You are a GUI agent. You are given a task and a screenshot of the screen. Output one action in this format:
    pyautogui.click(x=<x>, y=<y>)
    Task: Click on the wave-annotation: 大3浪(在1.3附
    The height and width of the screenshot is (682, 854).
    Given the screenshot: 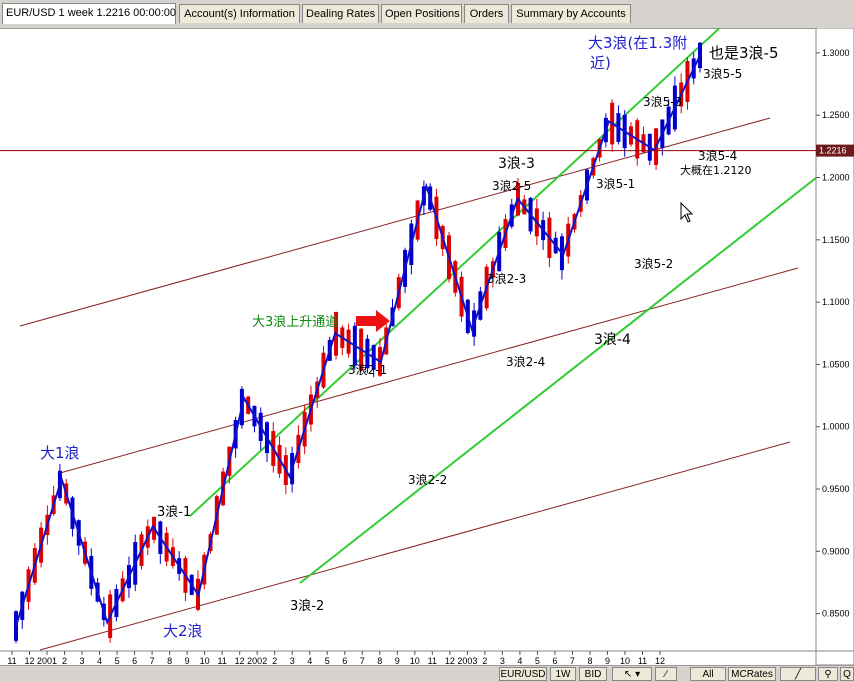 What is the action you would take?
    pyautogui.click(x=637, y=43)
    